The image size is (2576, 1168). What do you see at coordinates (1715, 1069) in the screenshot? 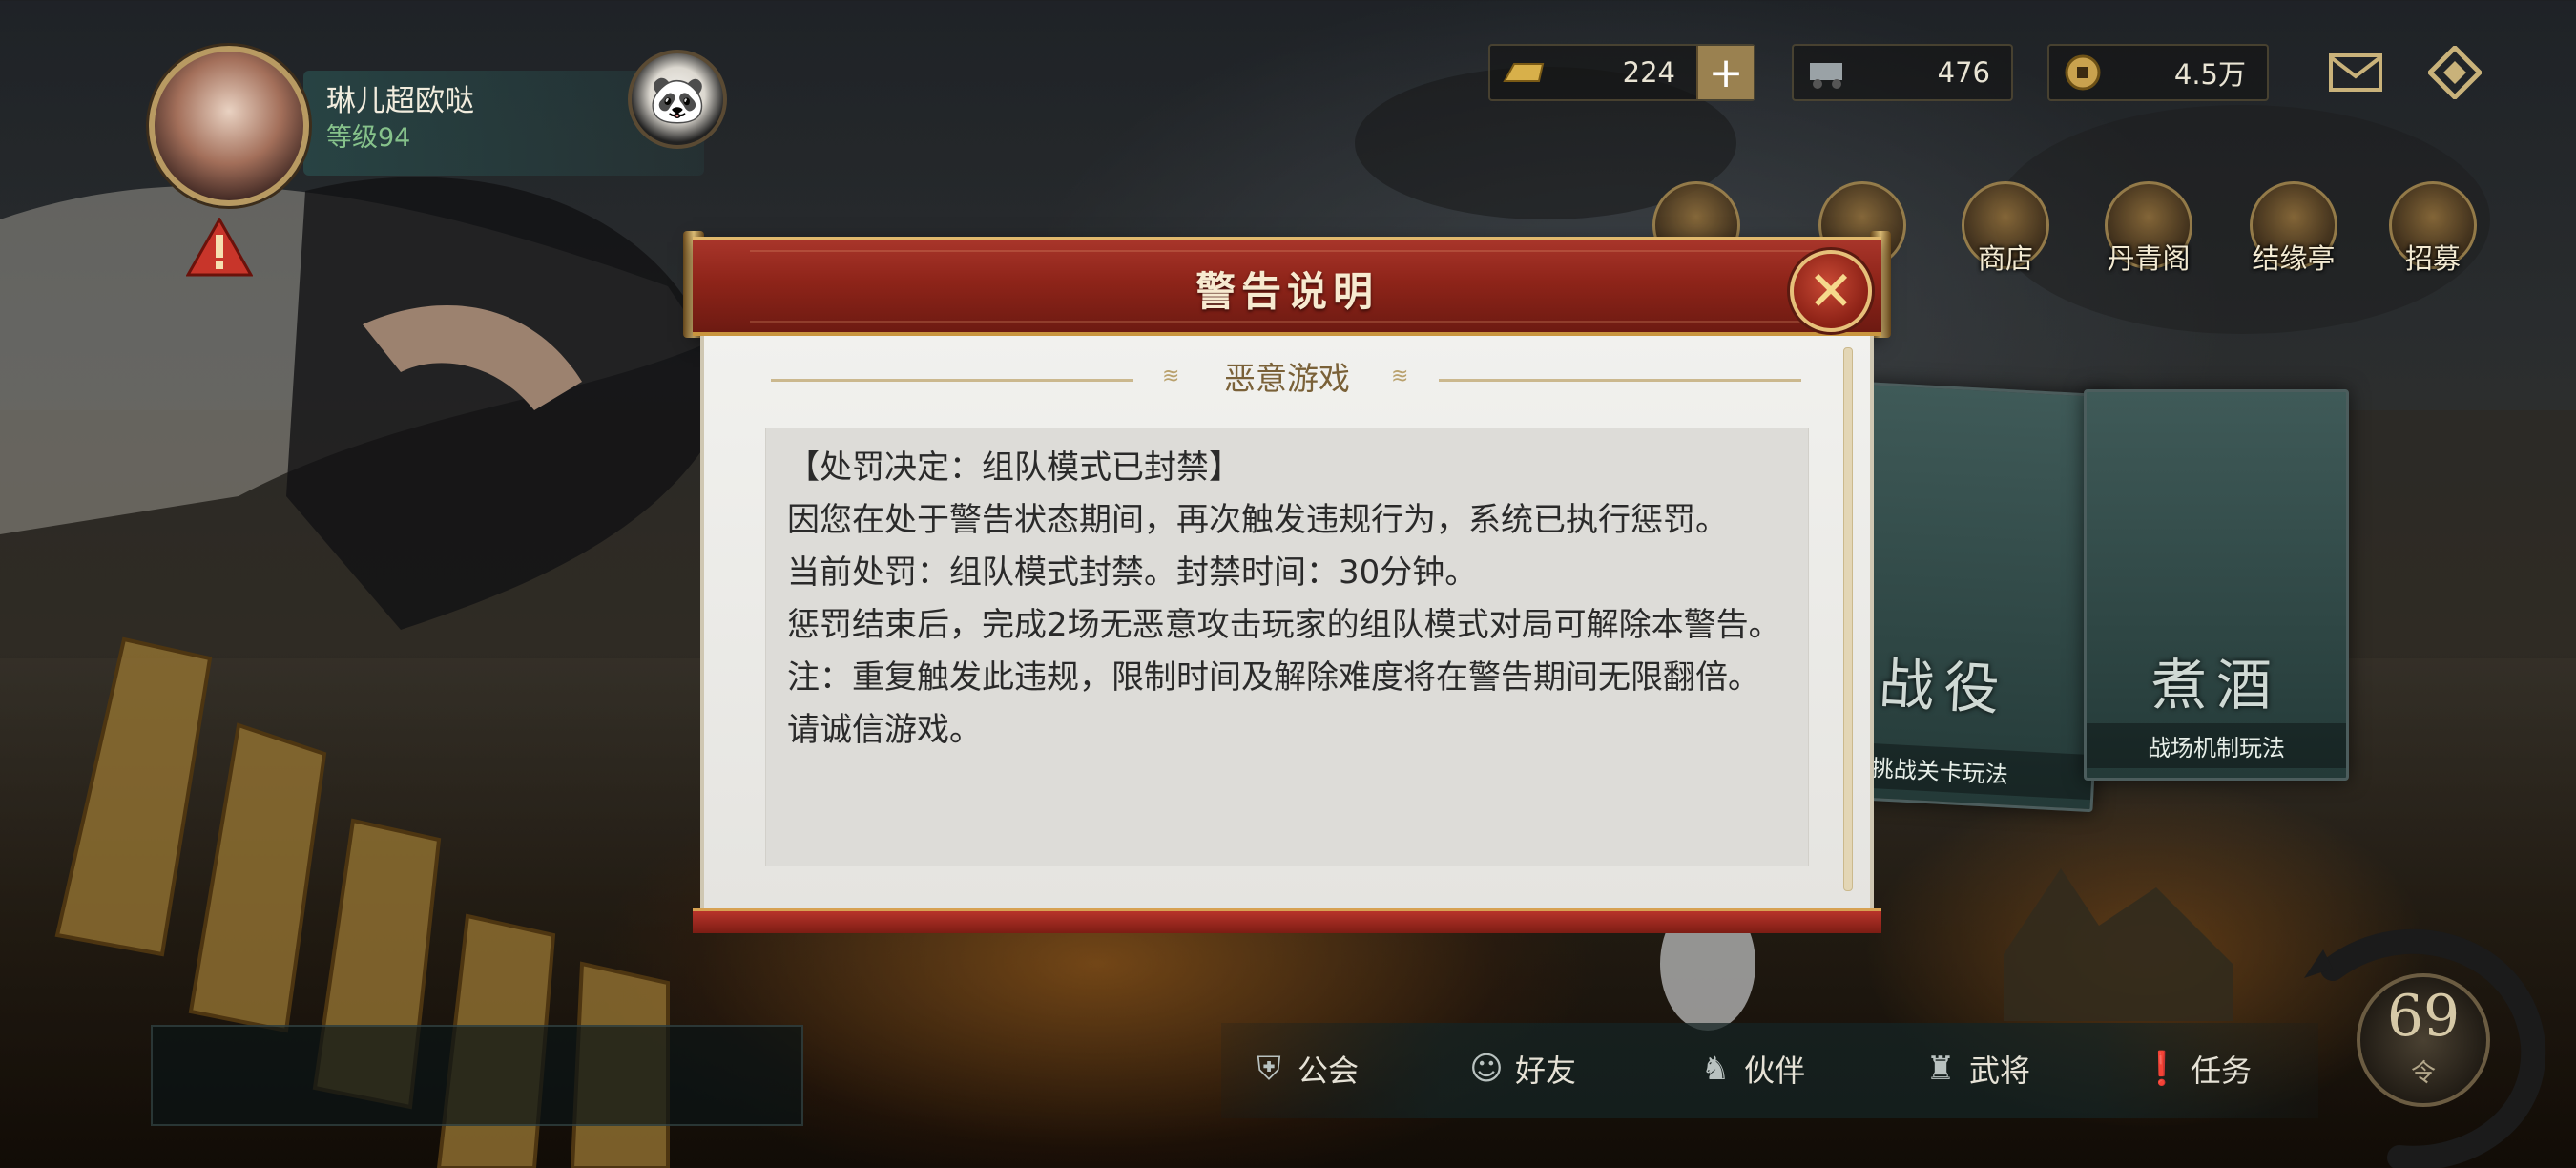
I see `partner-icon: ♞` at bounding box center [1715, 1069].